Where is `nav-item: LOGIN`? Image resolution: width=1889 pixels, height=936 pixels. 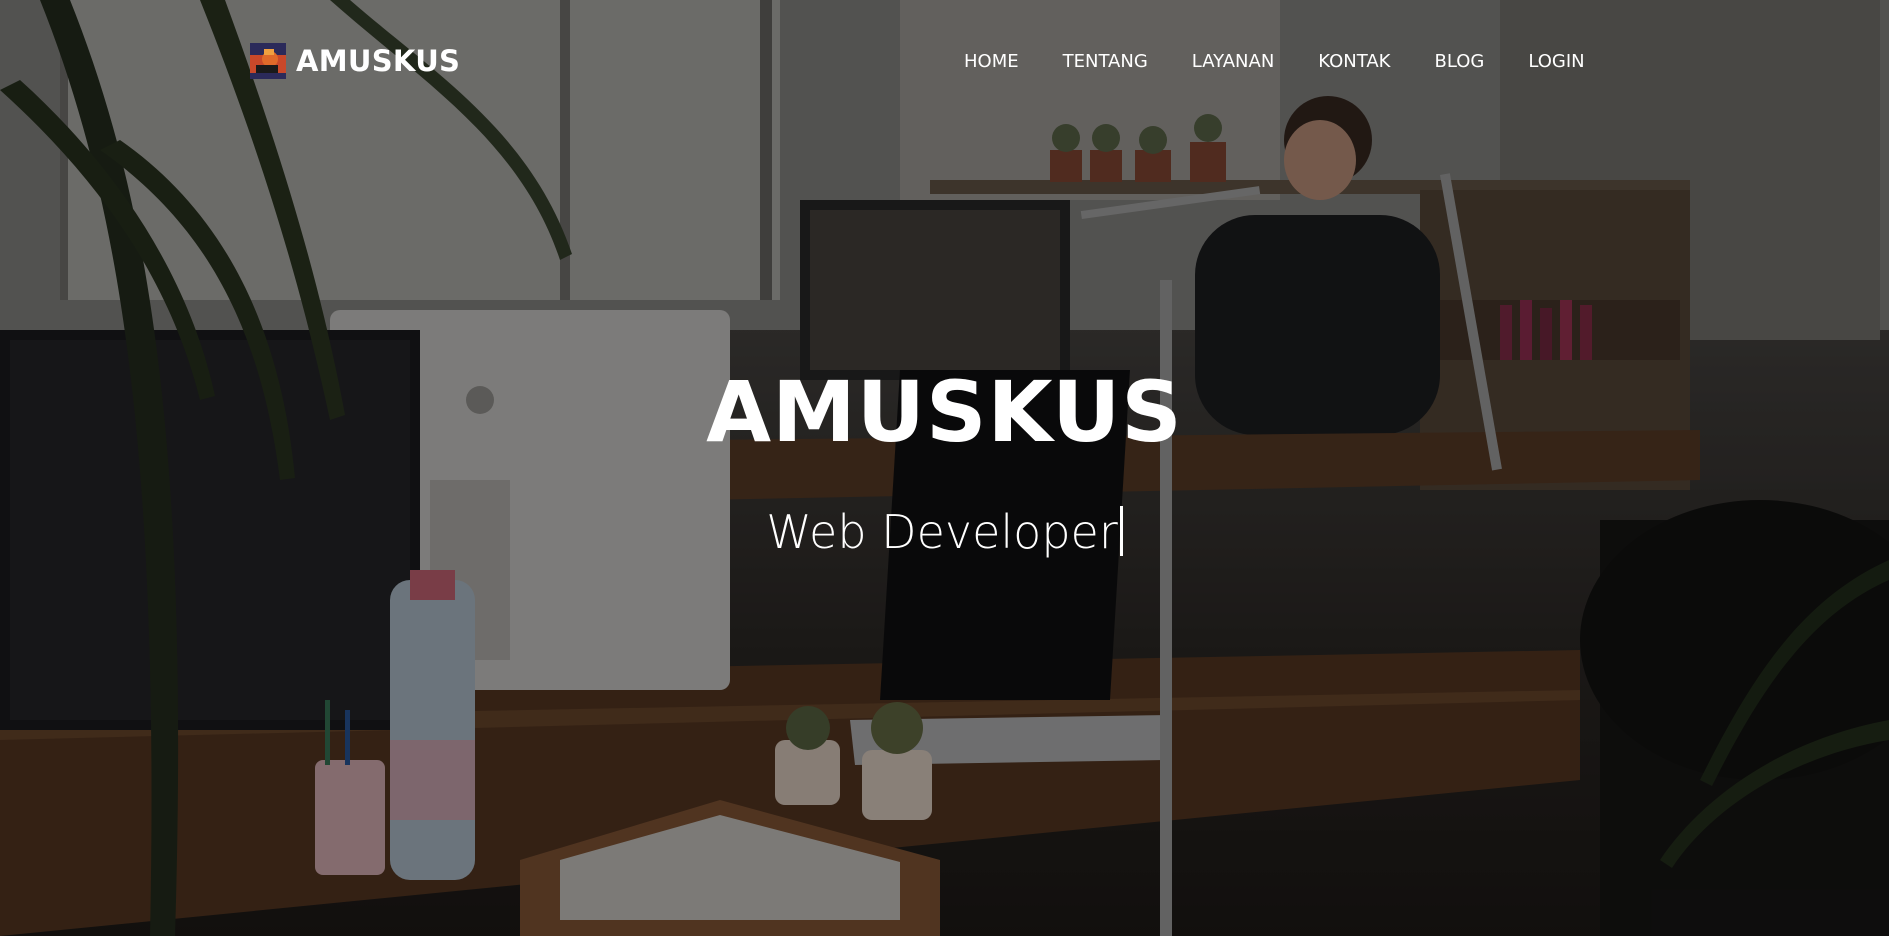 nav-item: LOGIN is located at coordinates (1556, 62).